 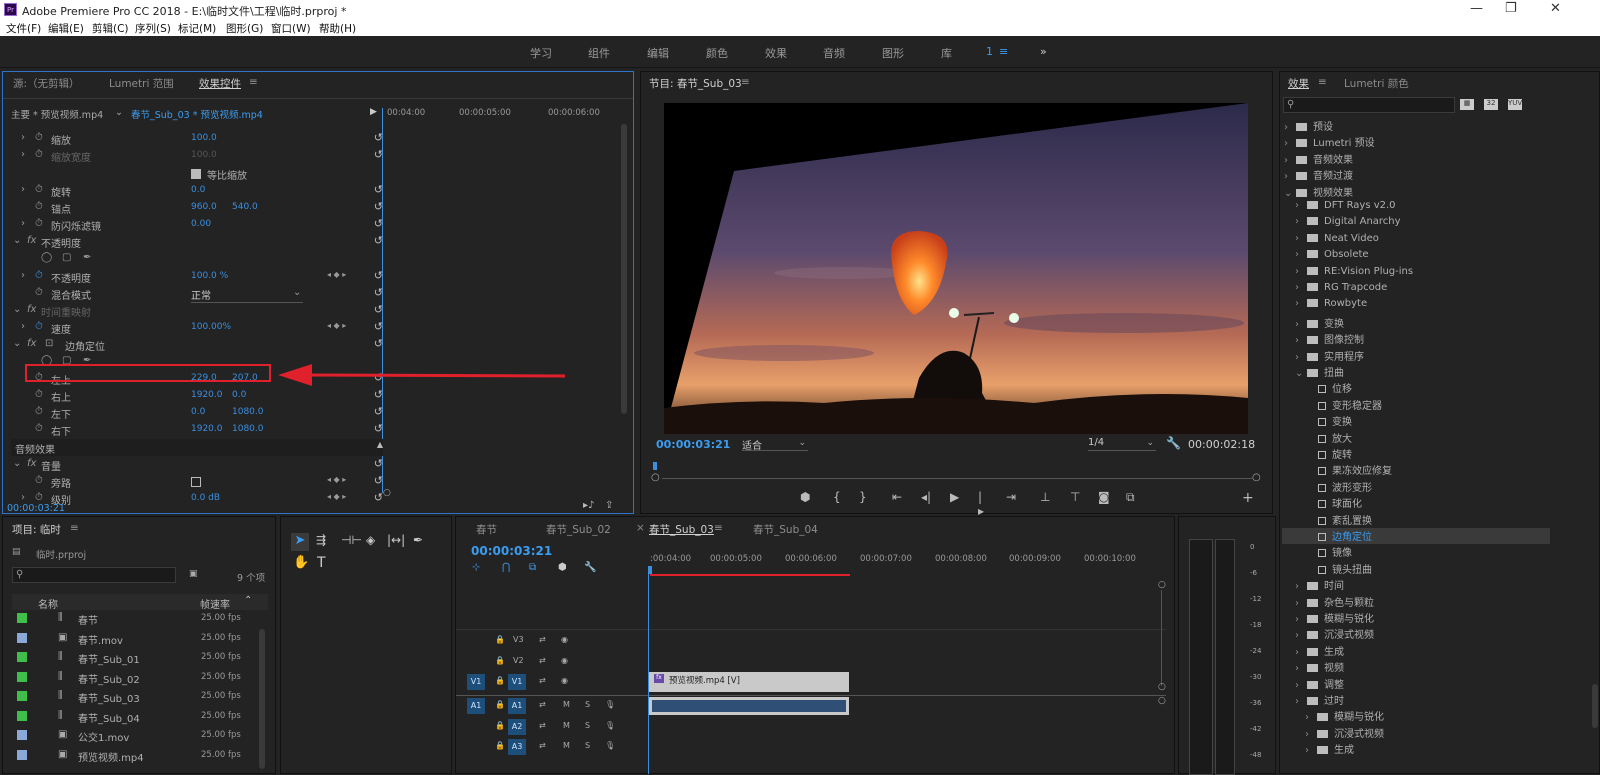 I want to click on effects-tree-item: › 预设, so click(x=1308, y=126).